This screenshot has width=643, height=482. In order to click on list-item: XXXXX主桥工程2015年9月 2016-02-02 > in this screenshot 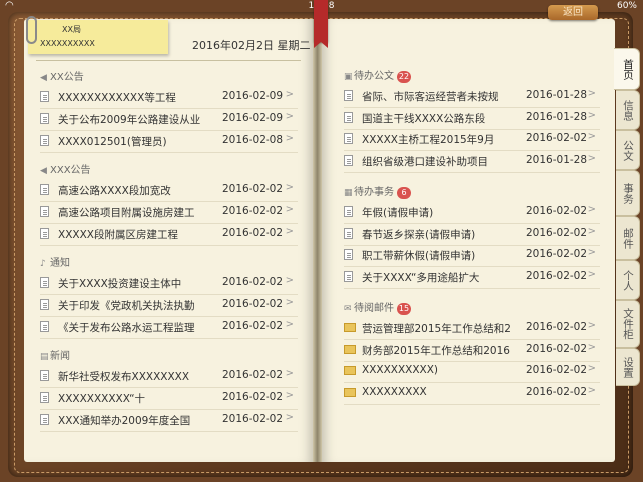, I will do `click(472, 139)`.